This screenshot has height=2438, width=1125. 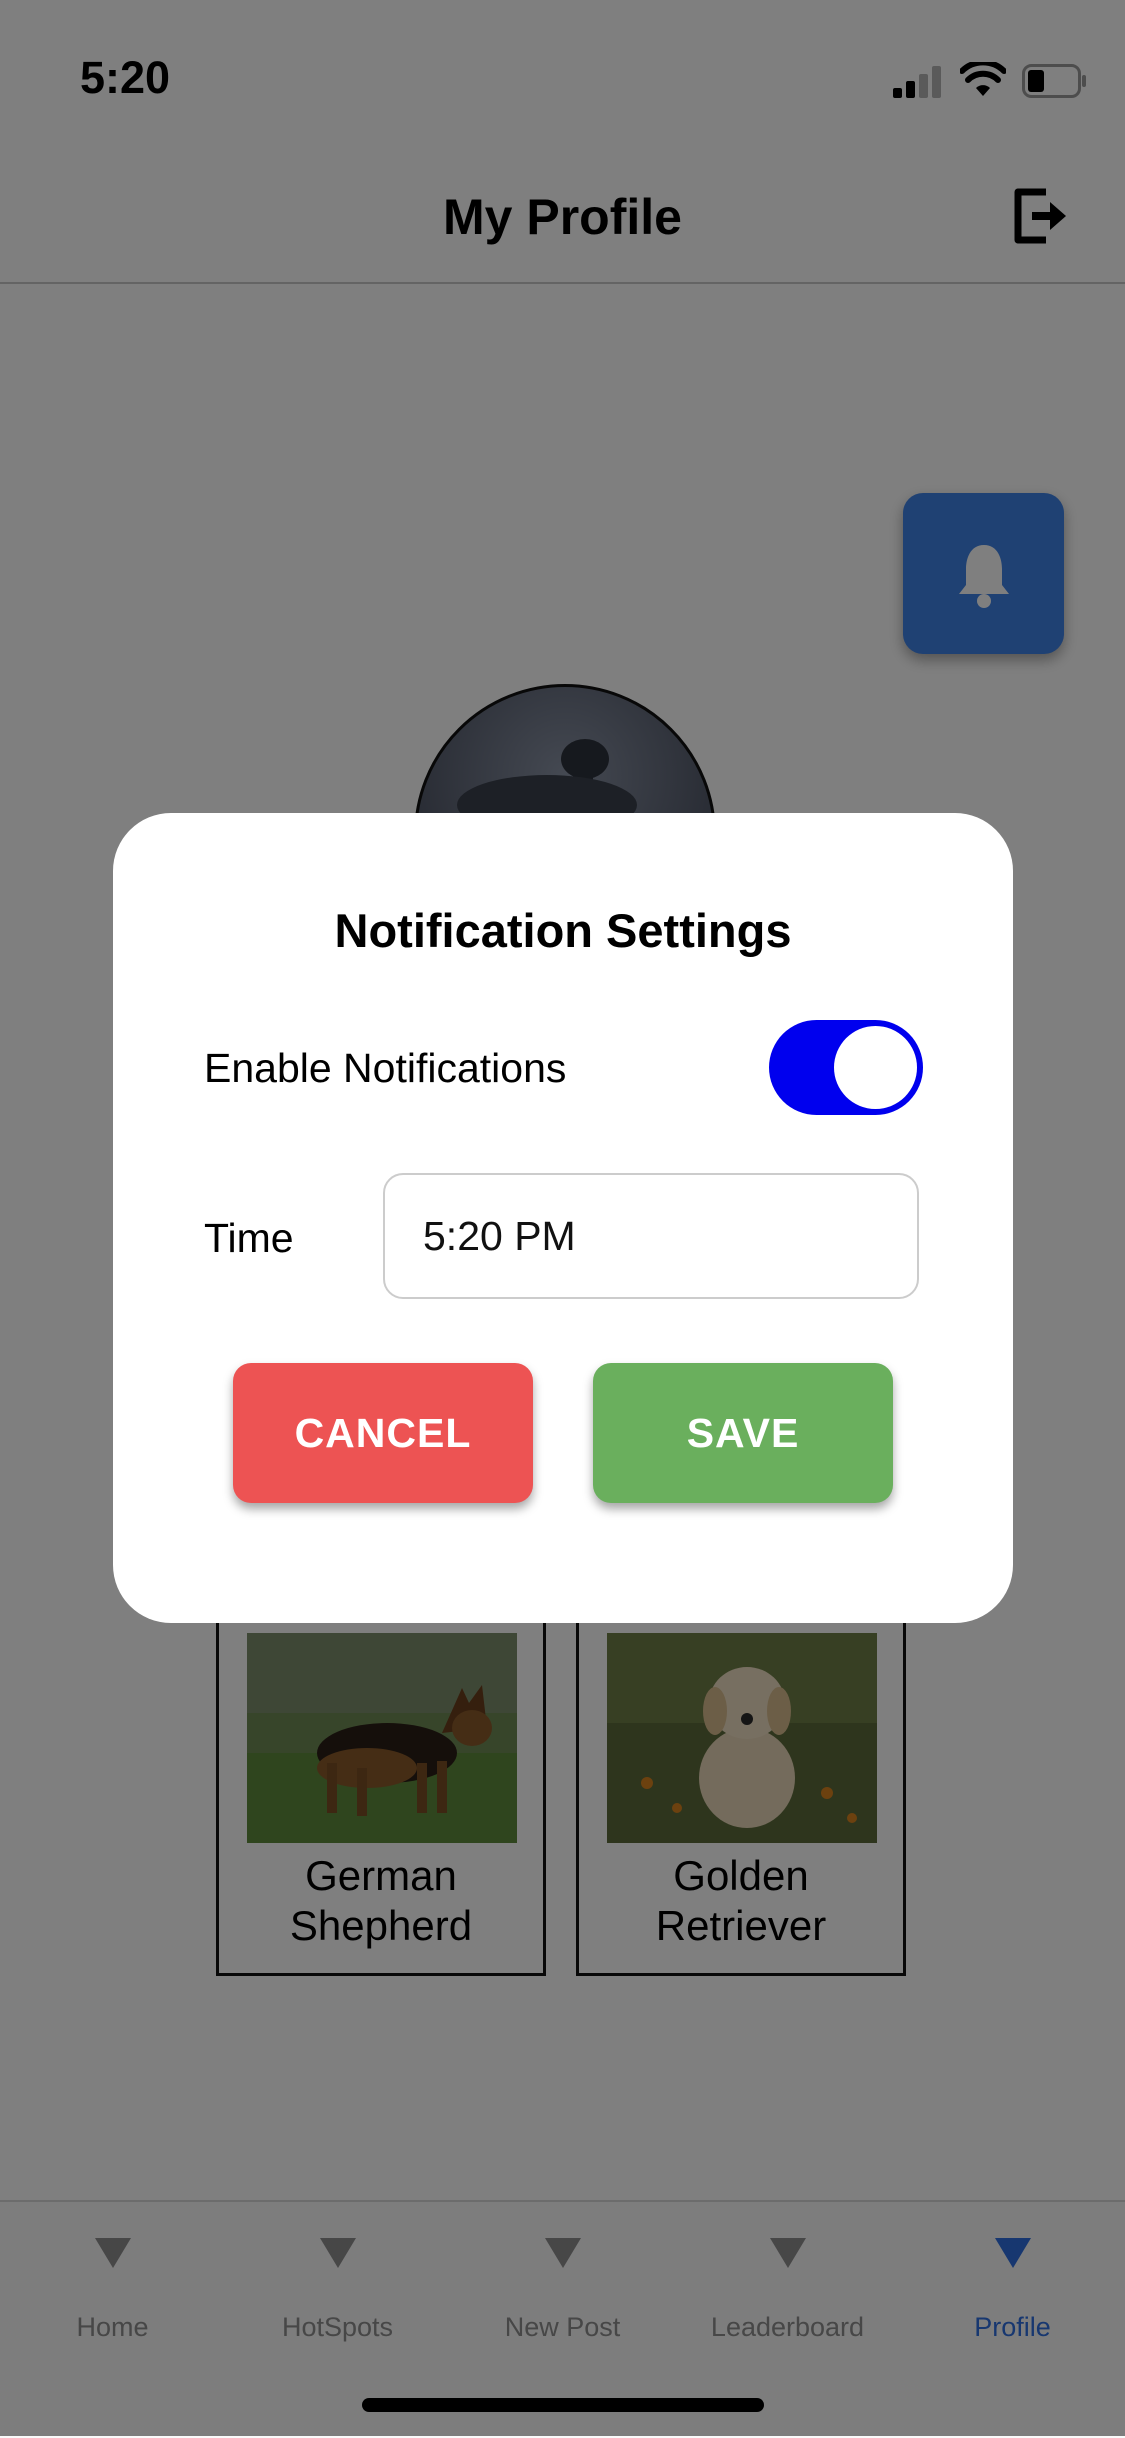 I want to click on save-button: SAVE, so click(x=743, y=1433).